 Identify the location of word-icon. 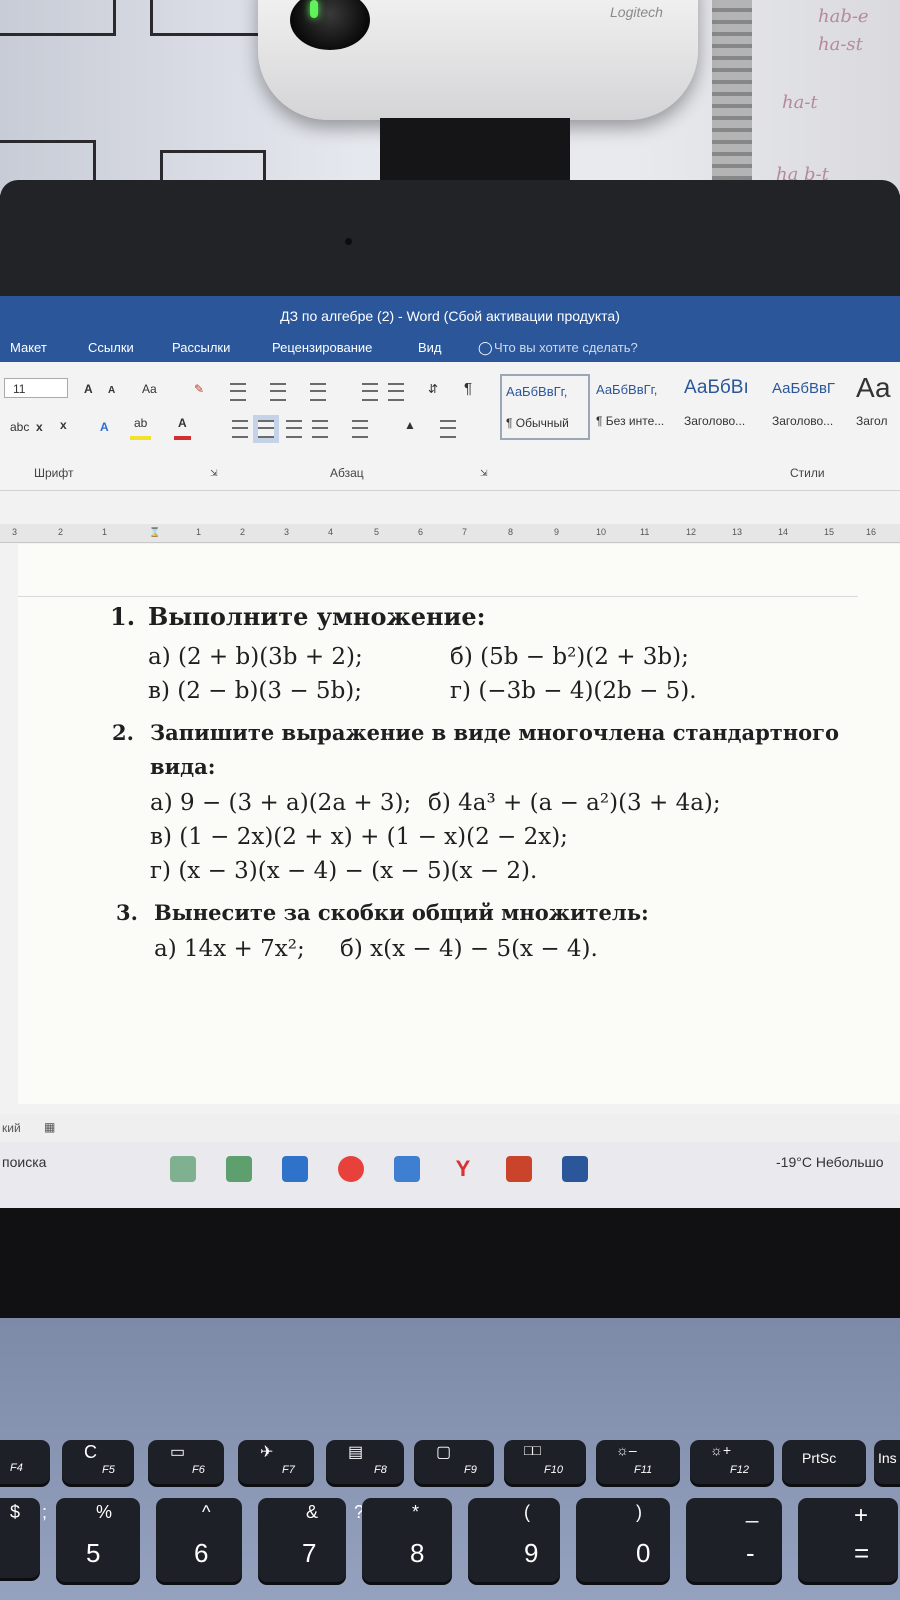
(575, 1169).